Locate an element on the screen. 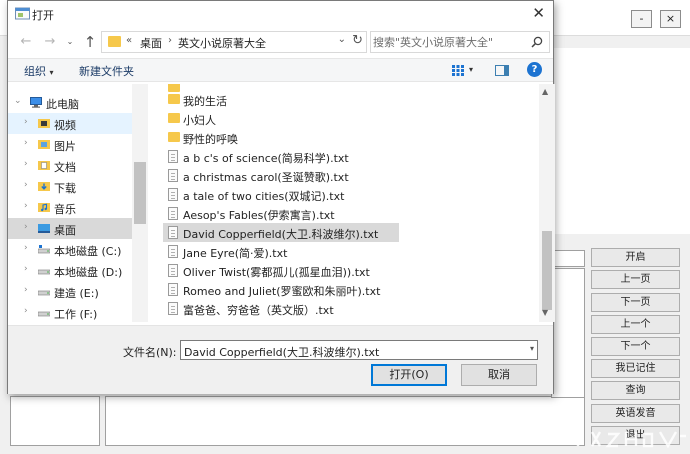 This screenshot has width=690, height=454. tree-item-downloads: › 下载 is located at coordinates (70, 186).